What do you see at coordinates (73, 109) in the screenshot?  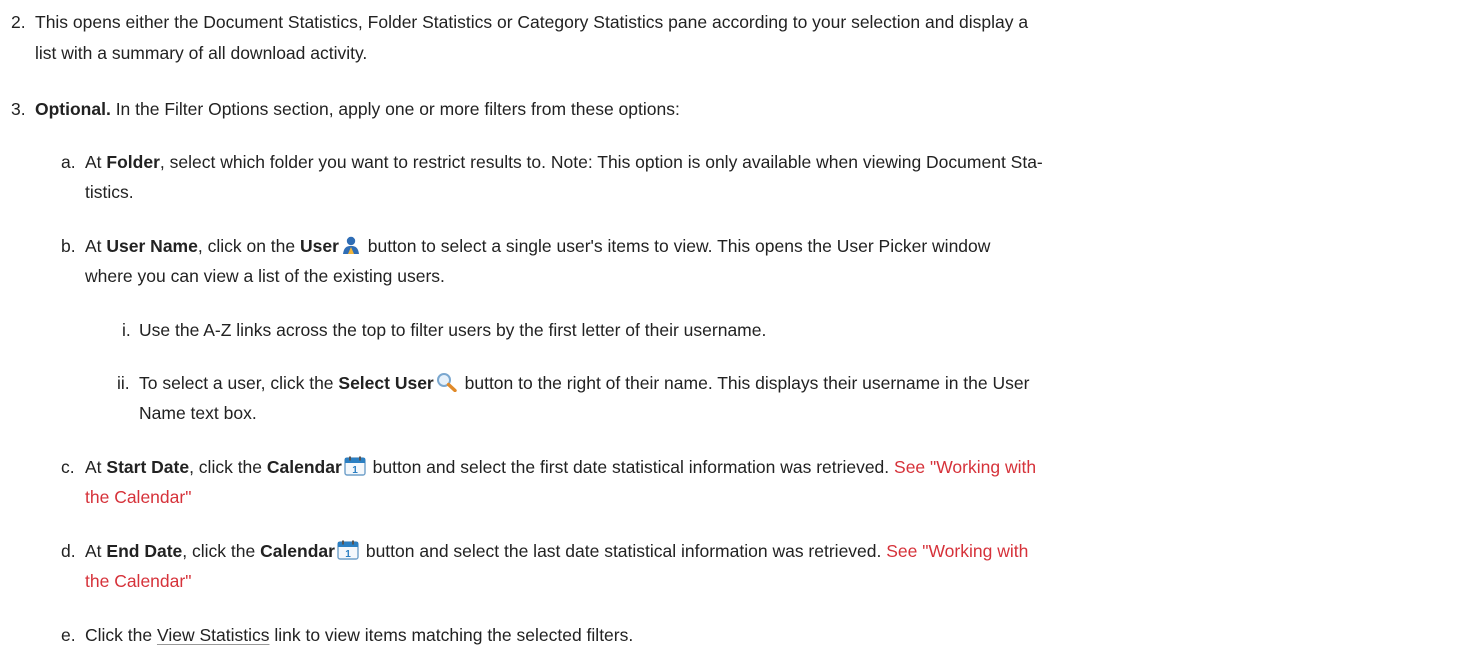 I see `optional-label: Optional.` at bounding box center [73, 109].